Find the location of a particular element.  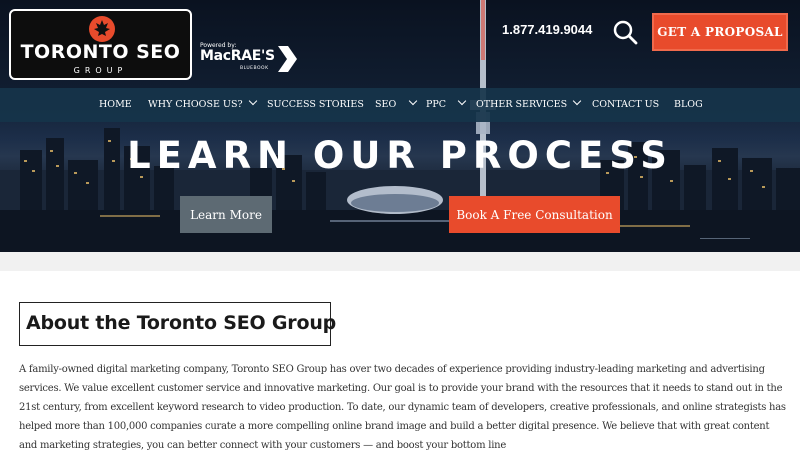

nav-item-success-stories: SUCCESS STORIES is located at coordinates (315, 105).